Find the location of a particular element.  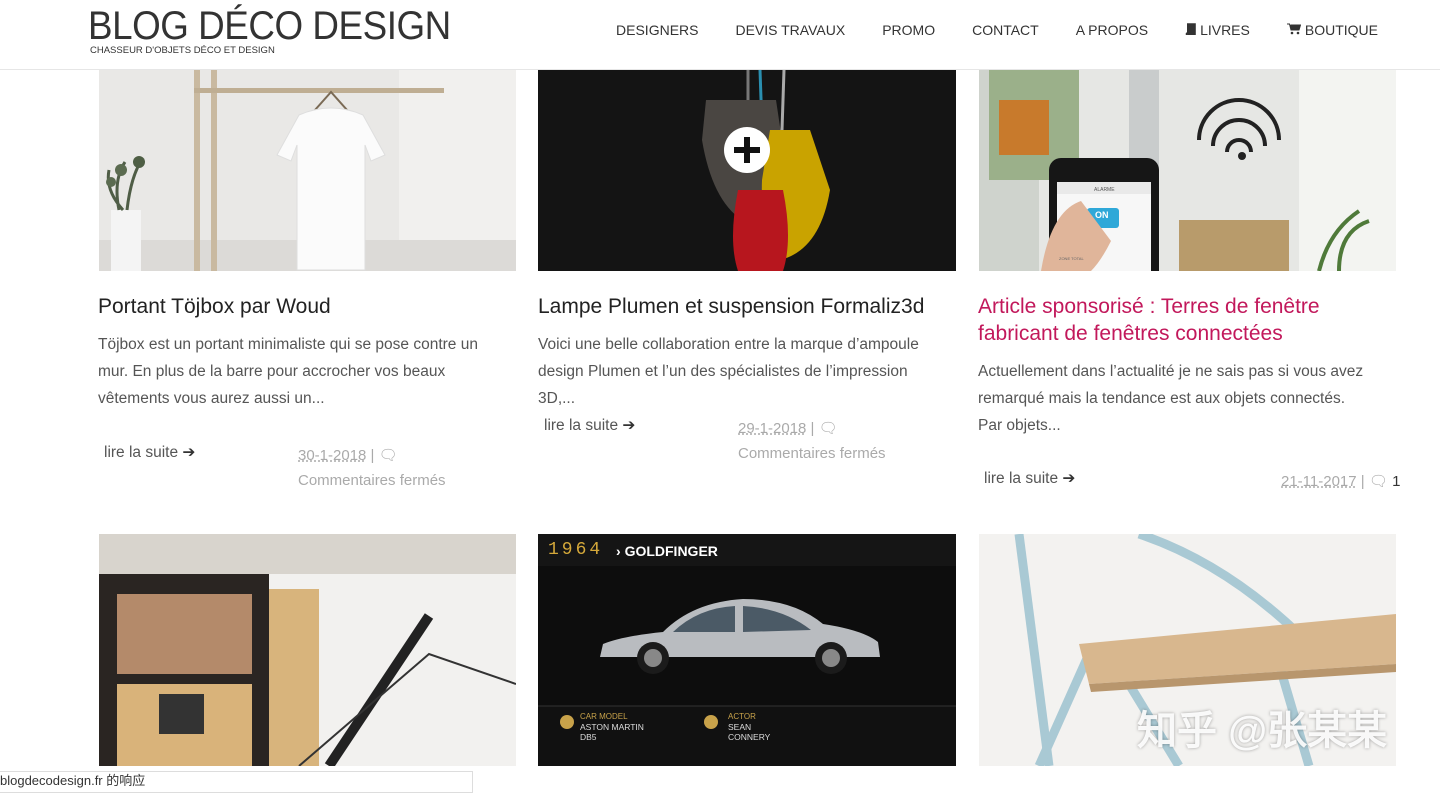

connected-window-image is located at coordinates (1187, 170).